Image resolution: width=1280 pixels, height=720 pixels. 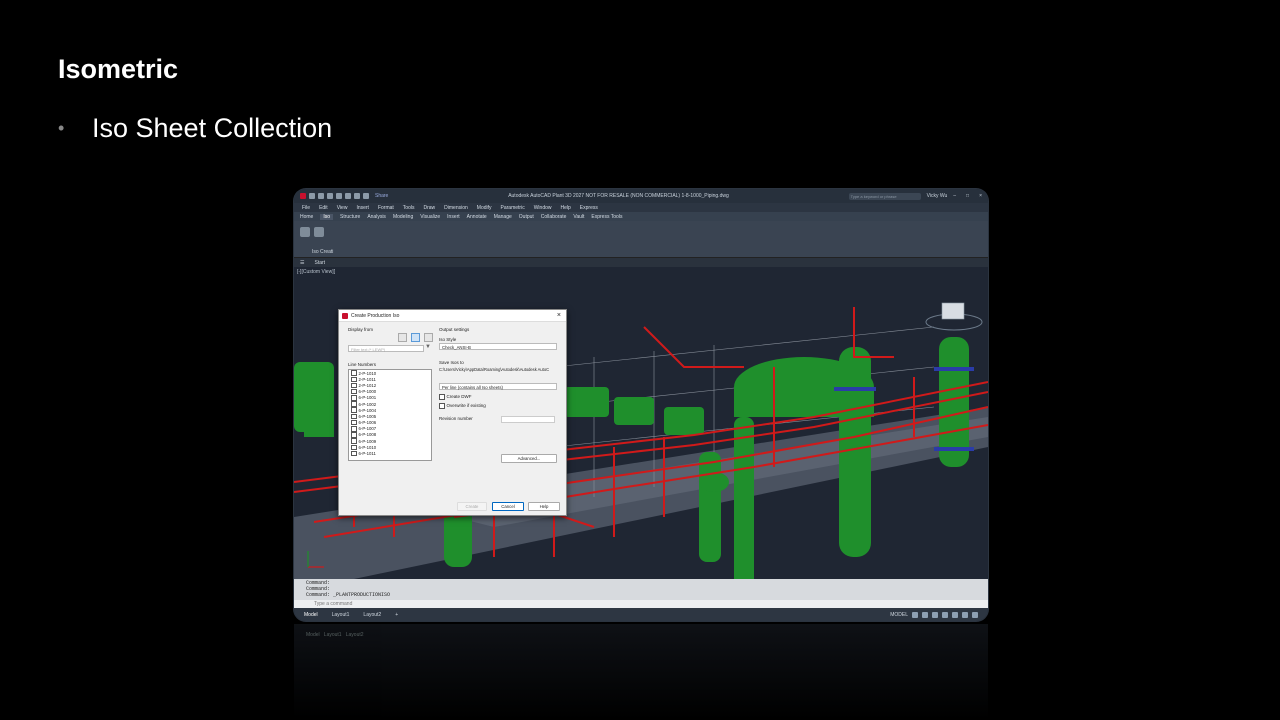 What do you see at coordinates (323, 252) in the screenshot?
I see `ribbon-panel-label: Iso Creati` at bounding box center [323, 252].